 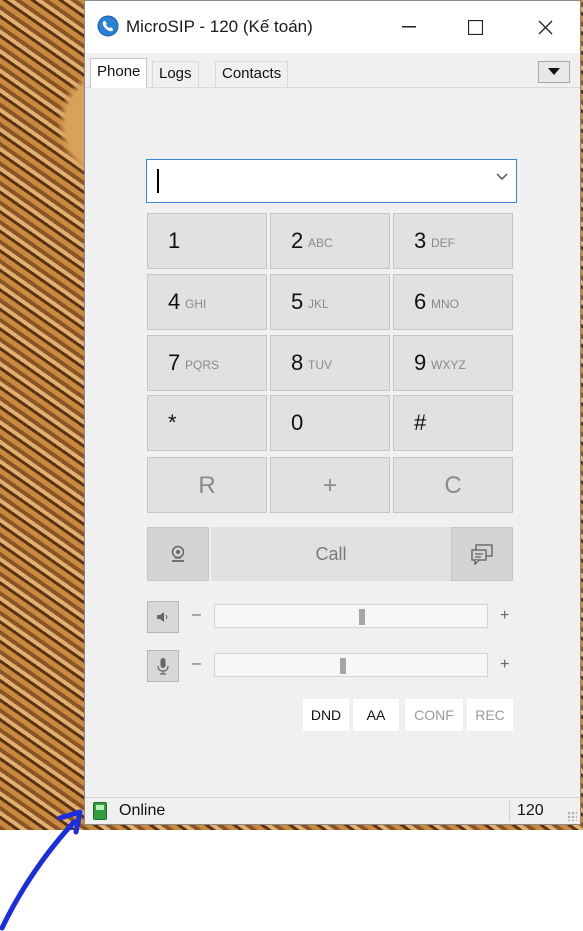 I want to click on key-1: 1, so click(x=207, y=241).